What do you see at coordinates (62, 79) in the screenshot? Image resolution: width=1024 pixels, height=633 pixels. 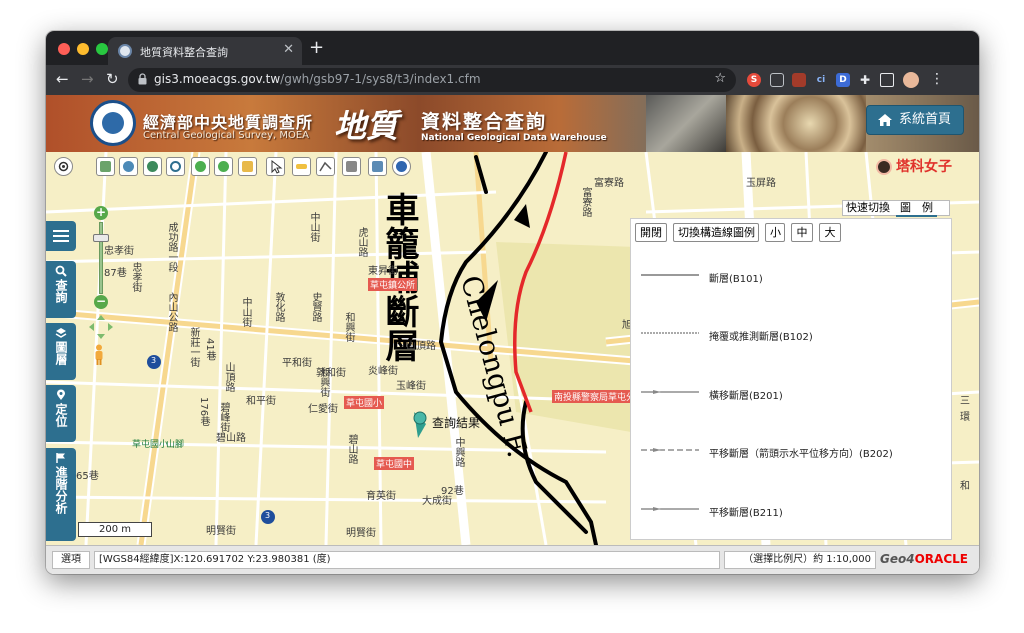 I see `back-icon: ←` at bounding box center [62, 79].